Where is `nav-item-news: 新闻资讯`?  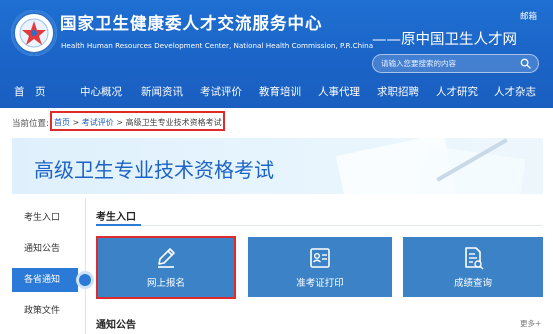
nav-item-news: 新闻资讯 is located at coordinates (162, 91).